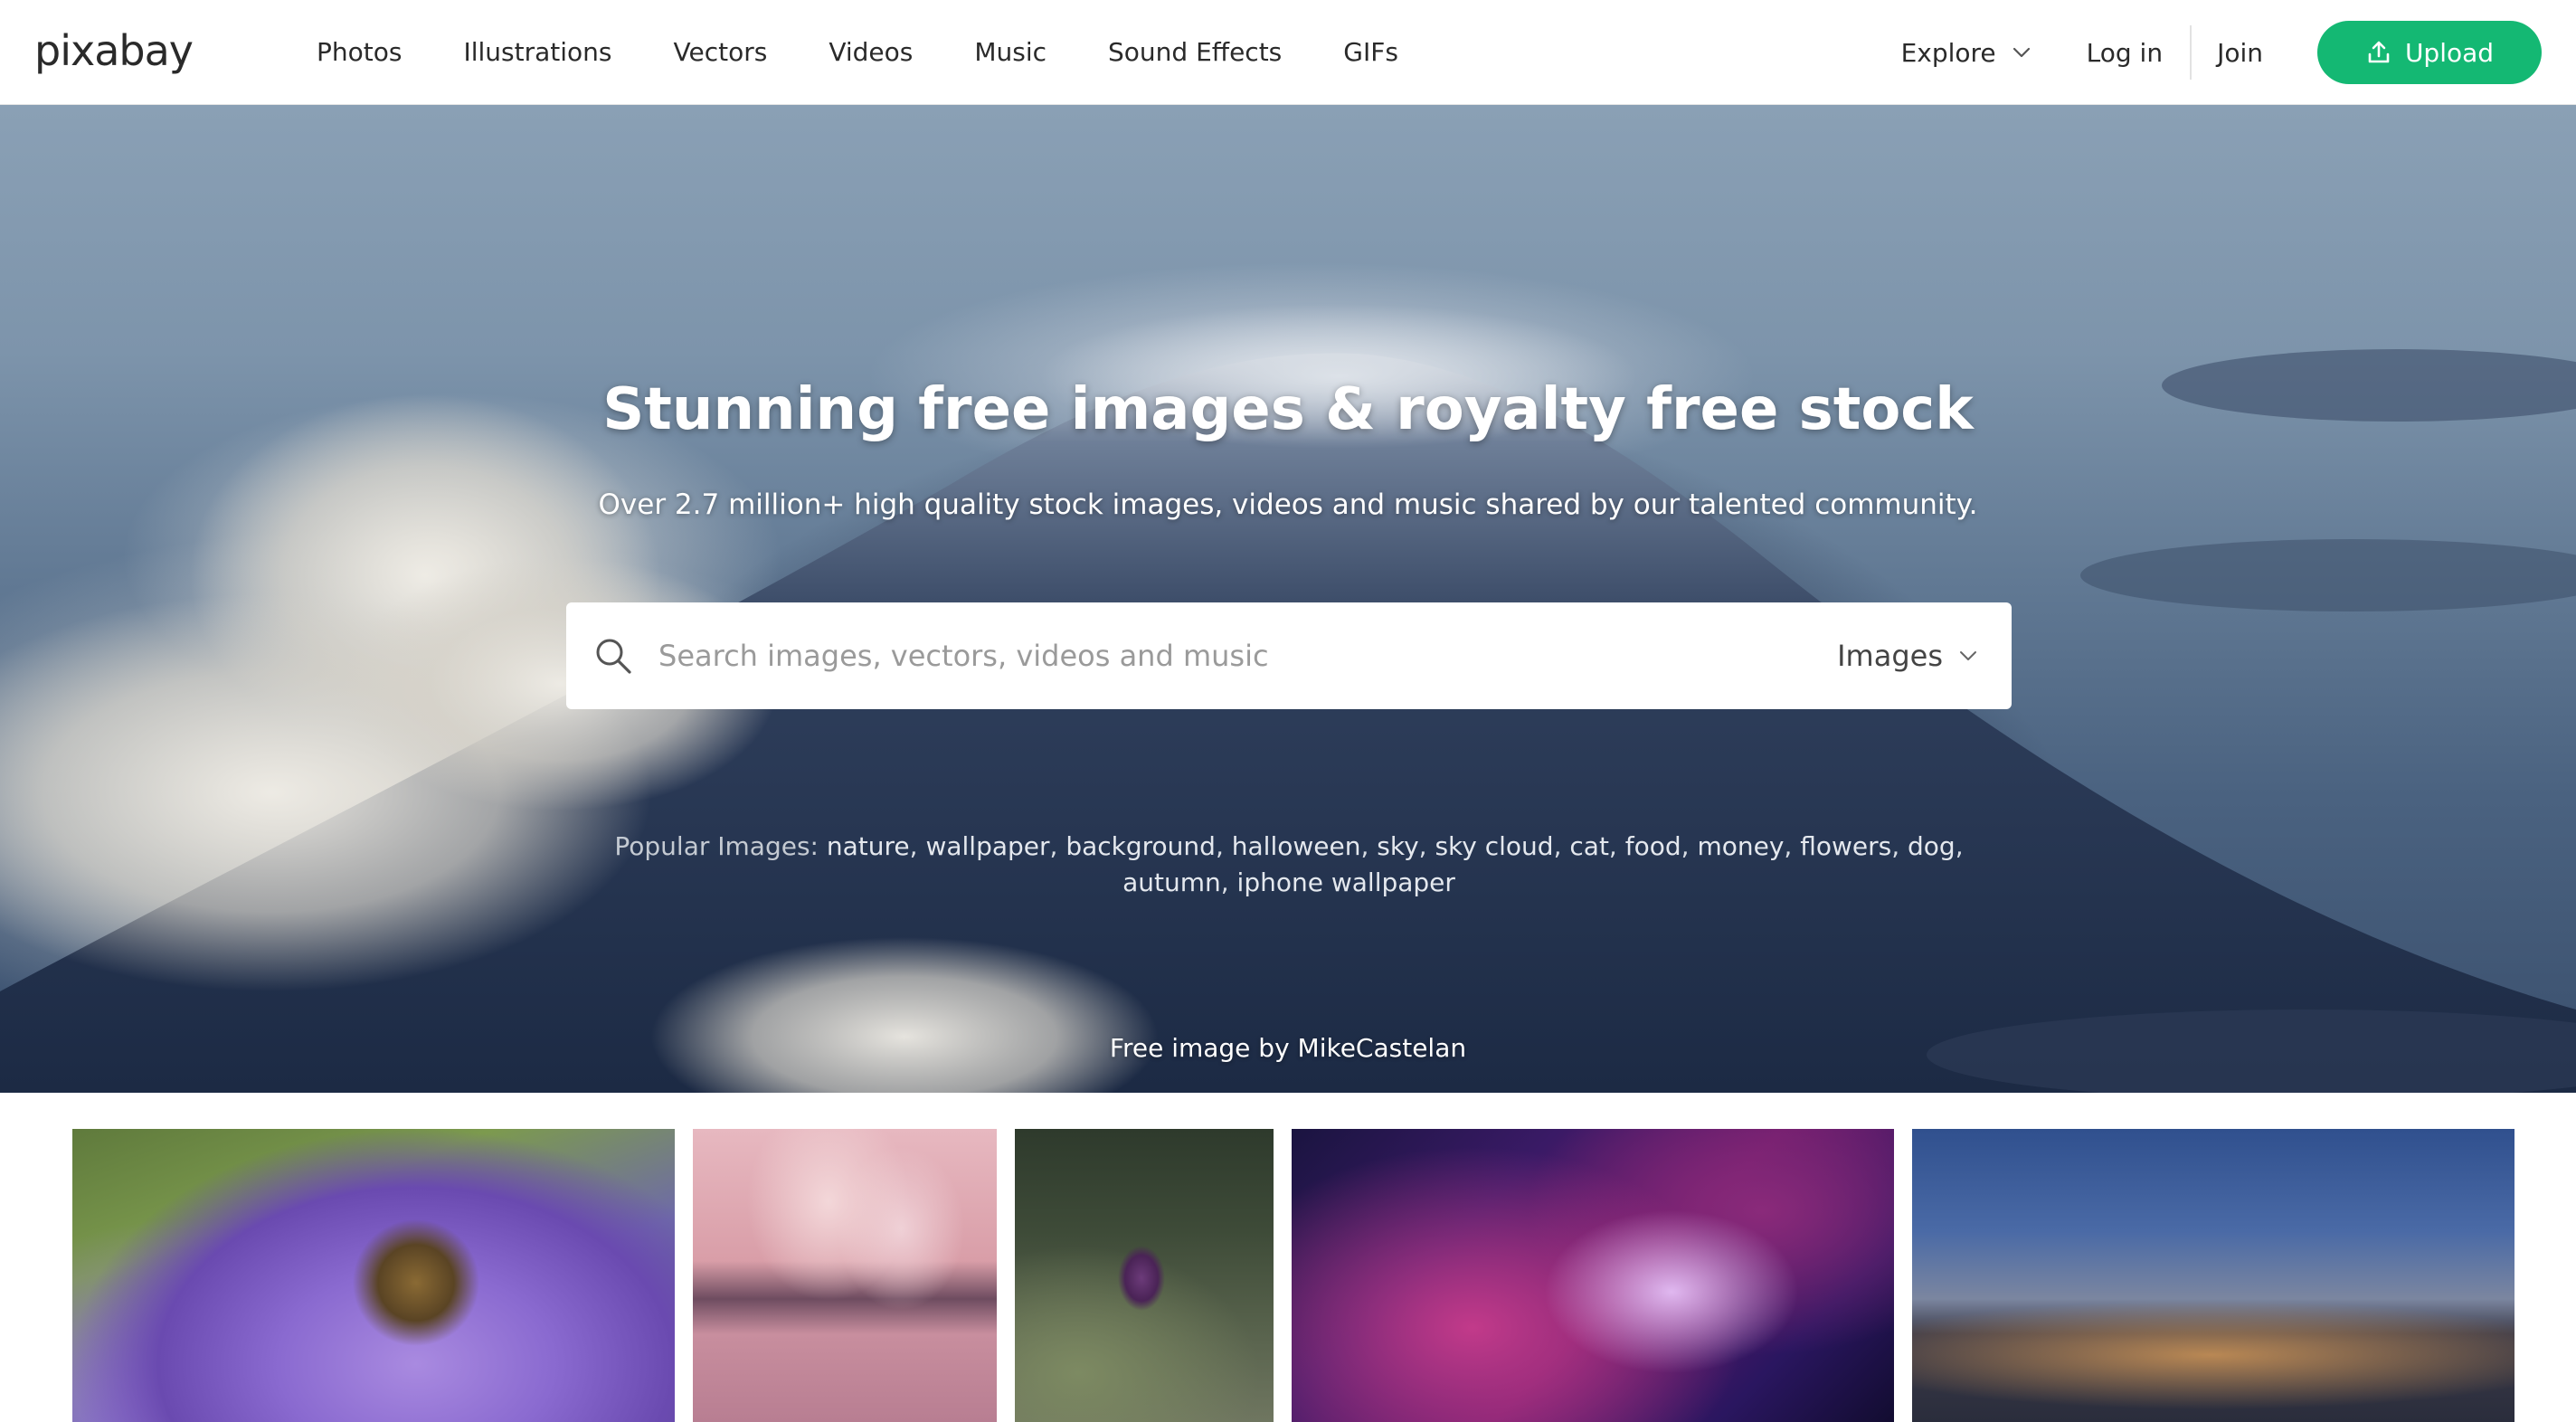  What do you see at coordinates (1248, 656) in the screenshot?
I see `search-input` at bounding box center [1248, 656].